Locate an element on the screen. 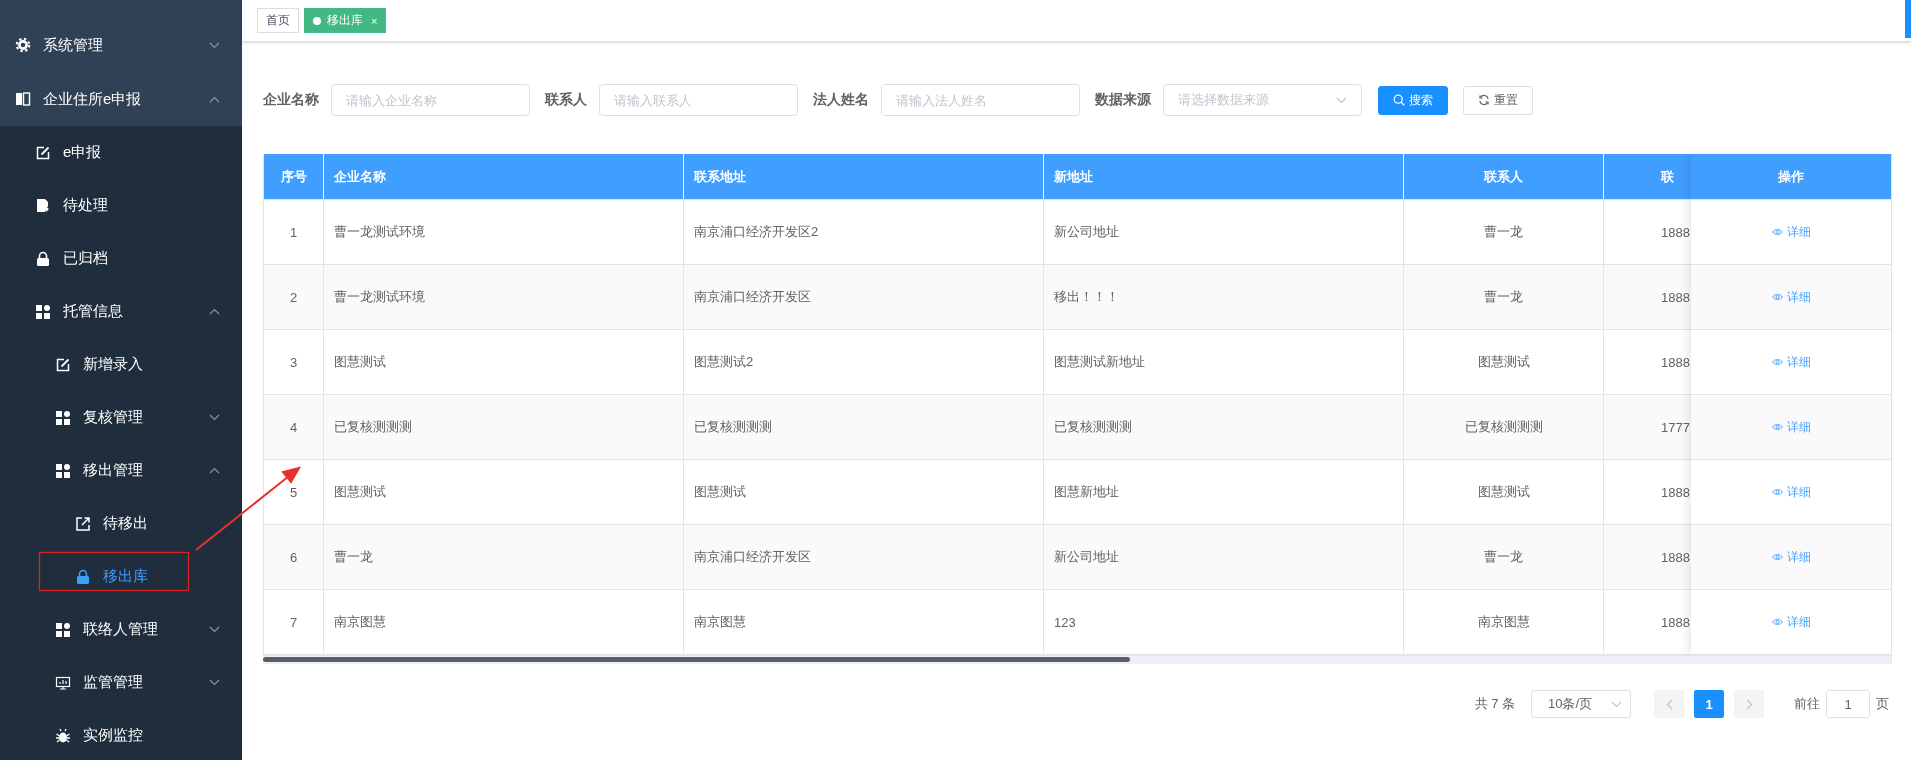  column-header: 联 is located at coordinates (1648, 177).